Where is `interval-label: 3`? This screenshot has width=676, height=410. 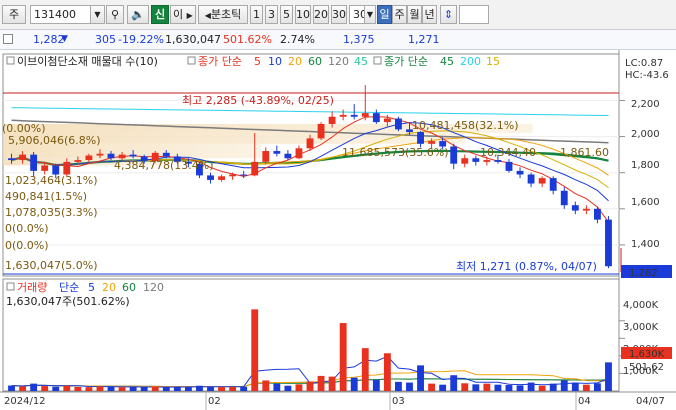 interval-label: 3 is located at coordinates (271, 14).